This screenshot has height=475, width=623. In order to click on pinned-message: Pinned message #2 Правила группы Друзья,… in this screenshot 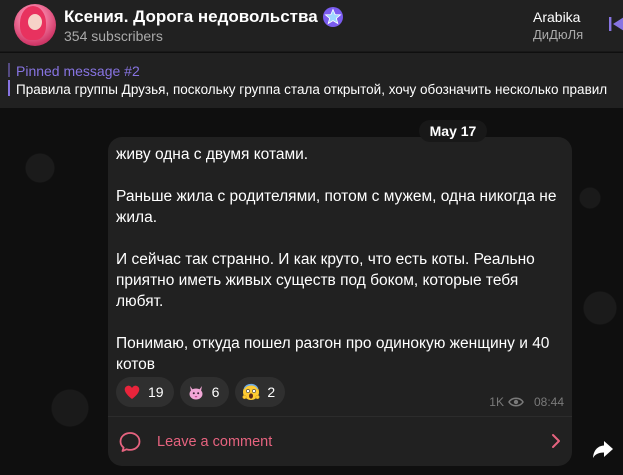, I will do `click(311, 80)`.